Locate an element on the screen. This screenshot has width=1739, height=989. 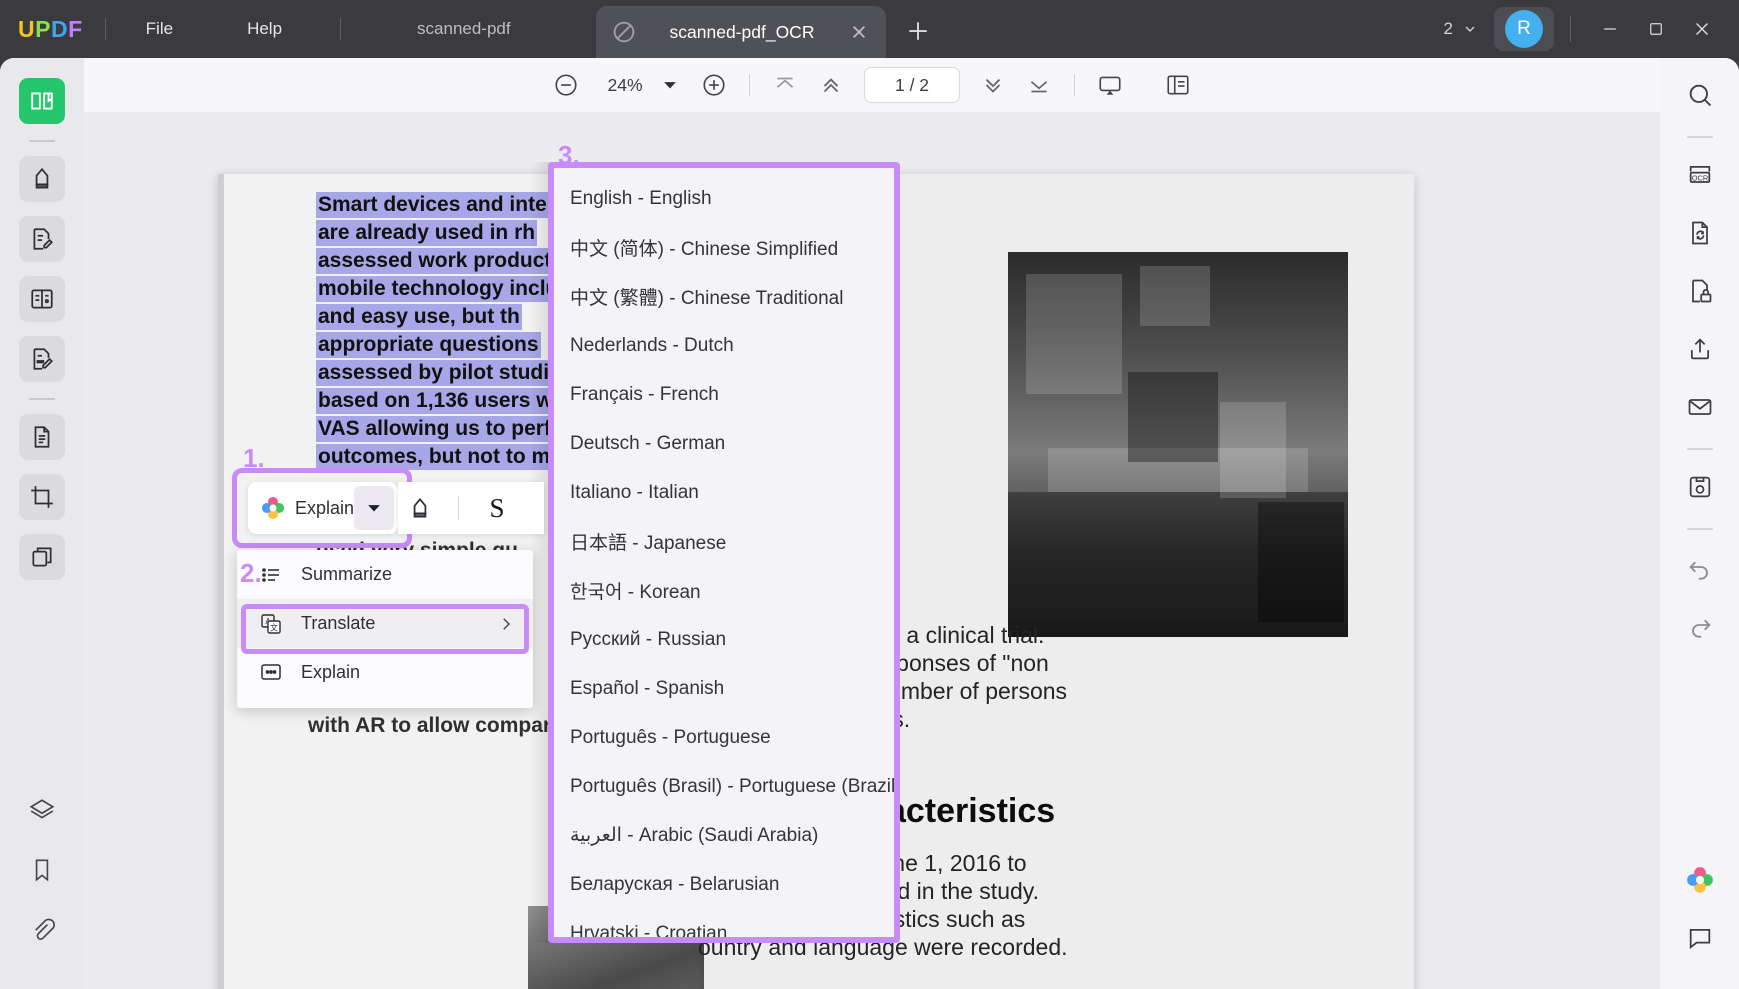
protect-button is located at coordinates (1700, 291).